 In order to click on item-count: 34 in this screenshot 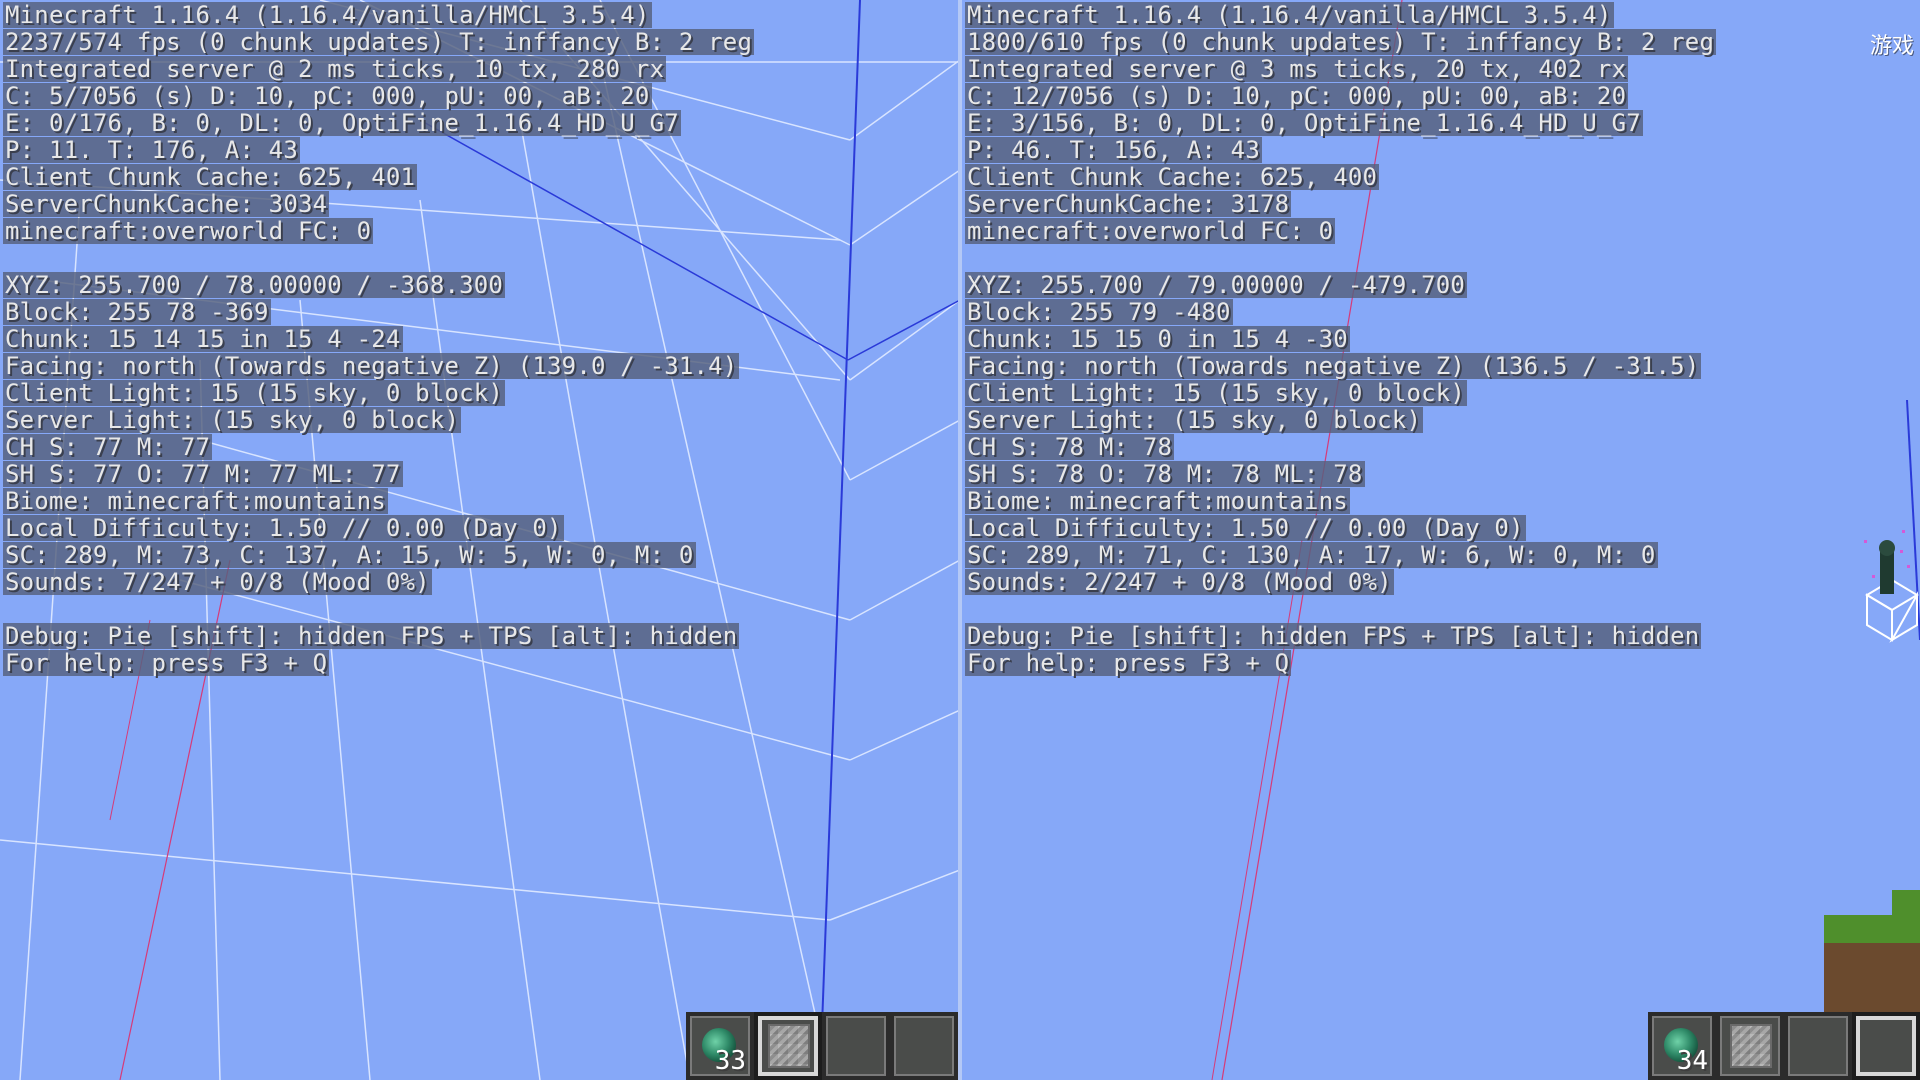, I will do `click(1692, 1061)`.